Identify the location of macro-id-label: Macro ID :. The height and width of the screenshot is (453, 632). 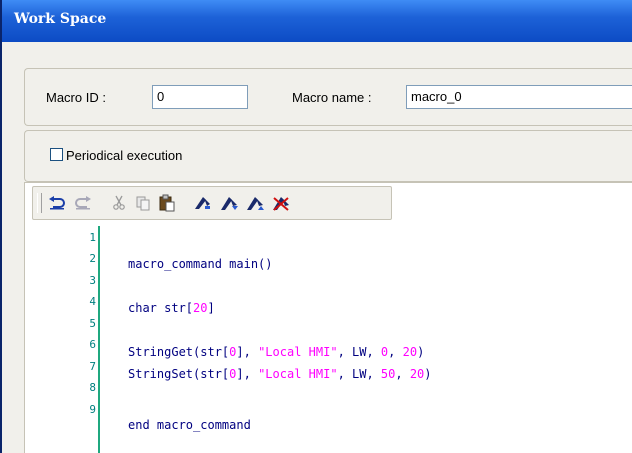
(76, 97).